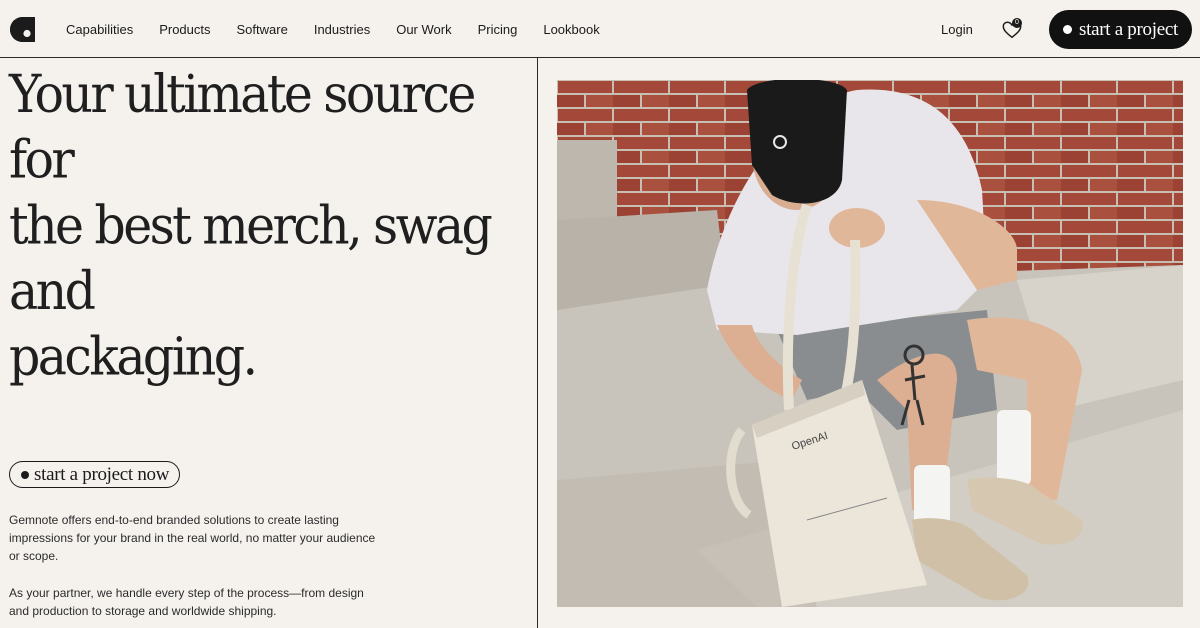 The height and width of the screenshot is (628, 1200). Describe the element at coordinates (133, 357) in the screenshot. I see `headline-line-3: packaging.` at that location.